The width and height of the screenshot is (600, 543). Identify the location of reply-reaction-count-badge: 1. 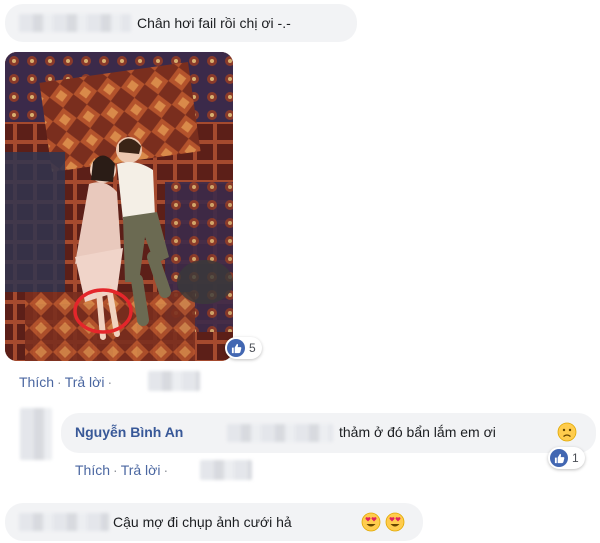
(566, 458).